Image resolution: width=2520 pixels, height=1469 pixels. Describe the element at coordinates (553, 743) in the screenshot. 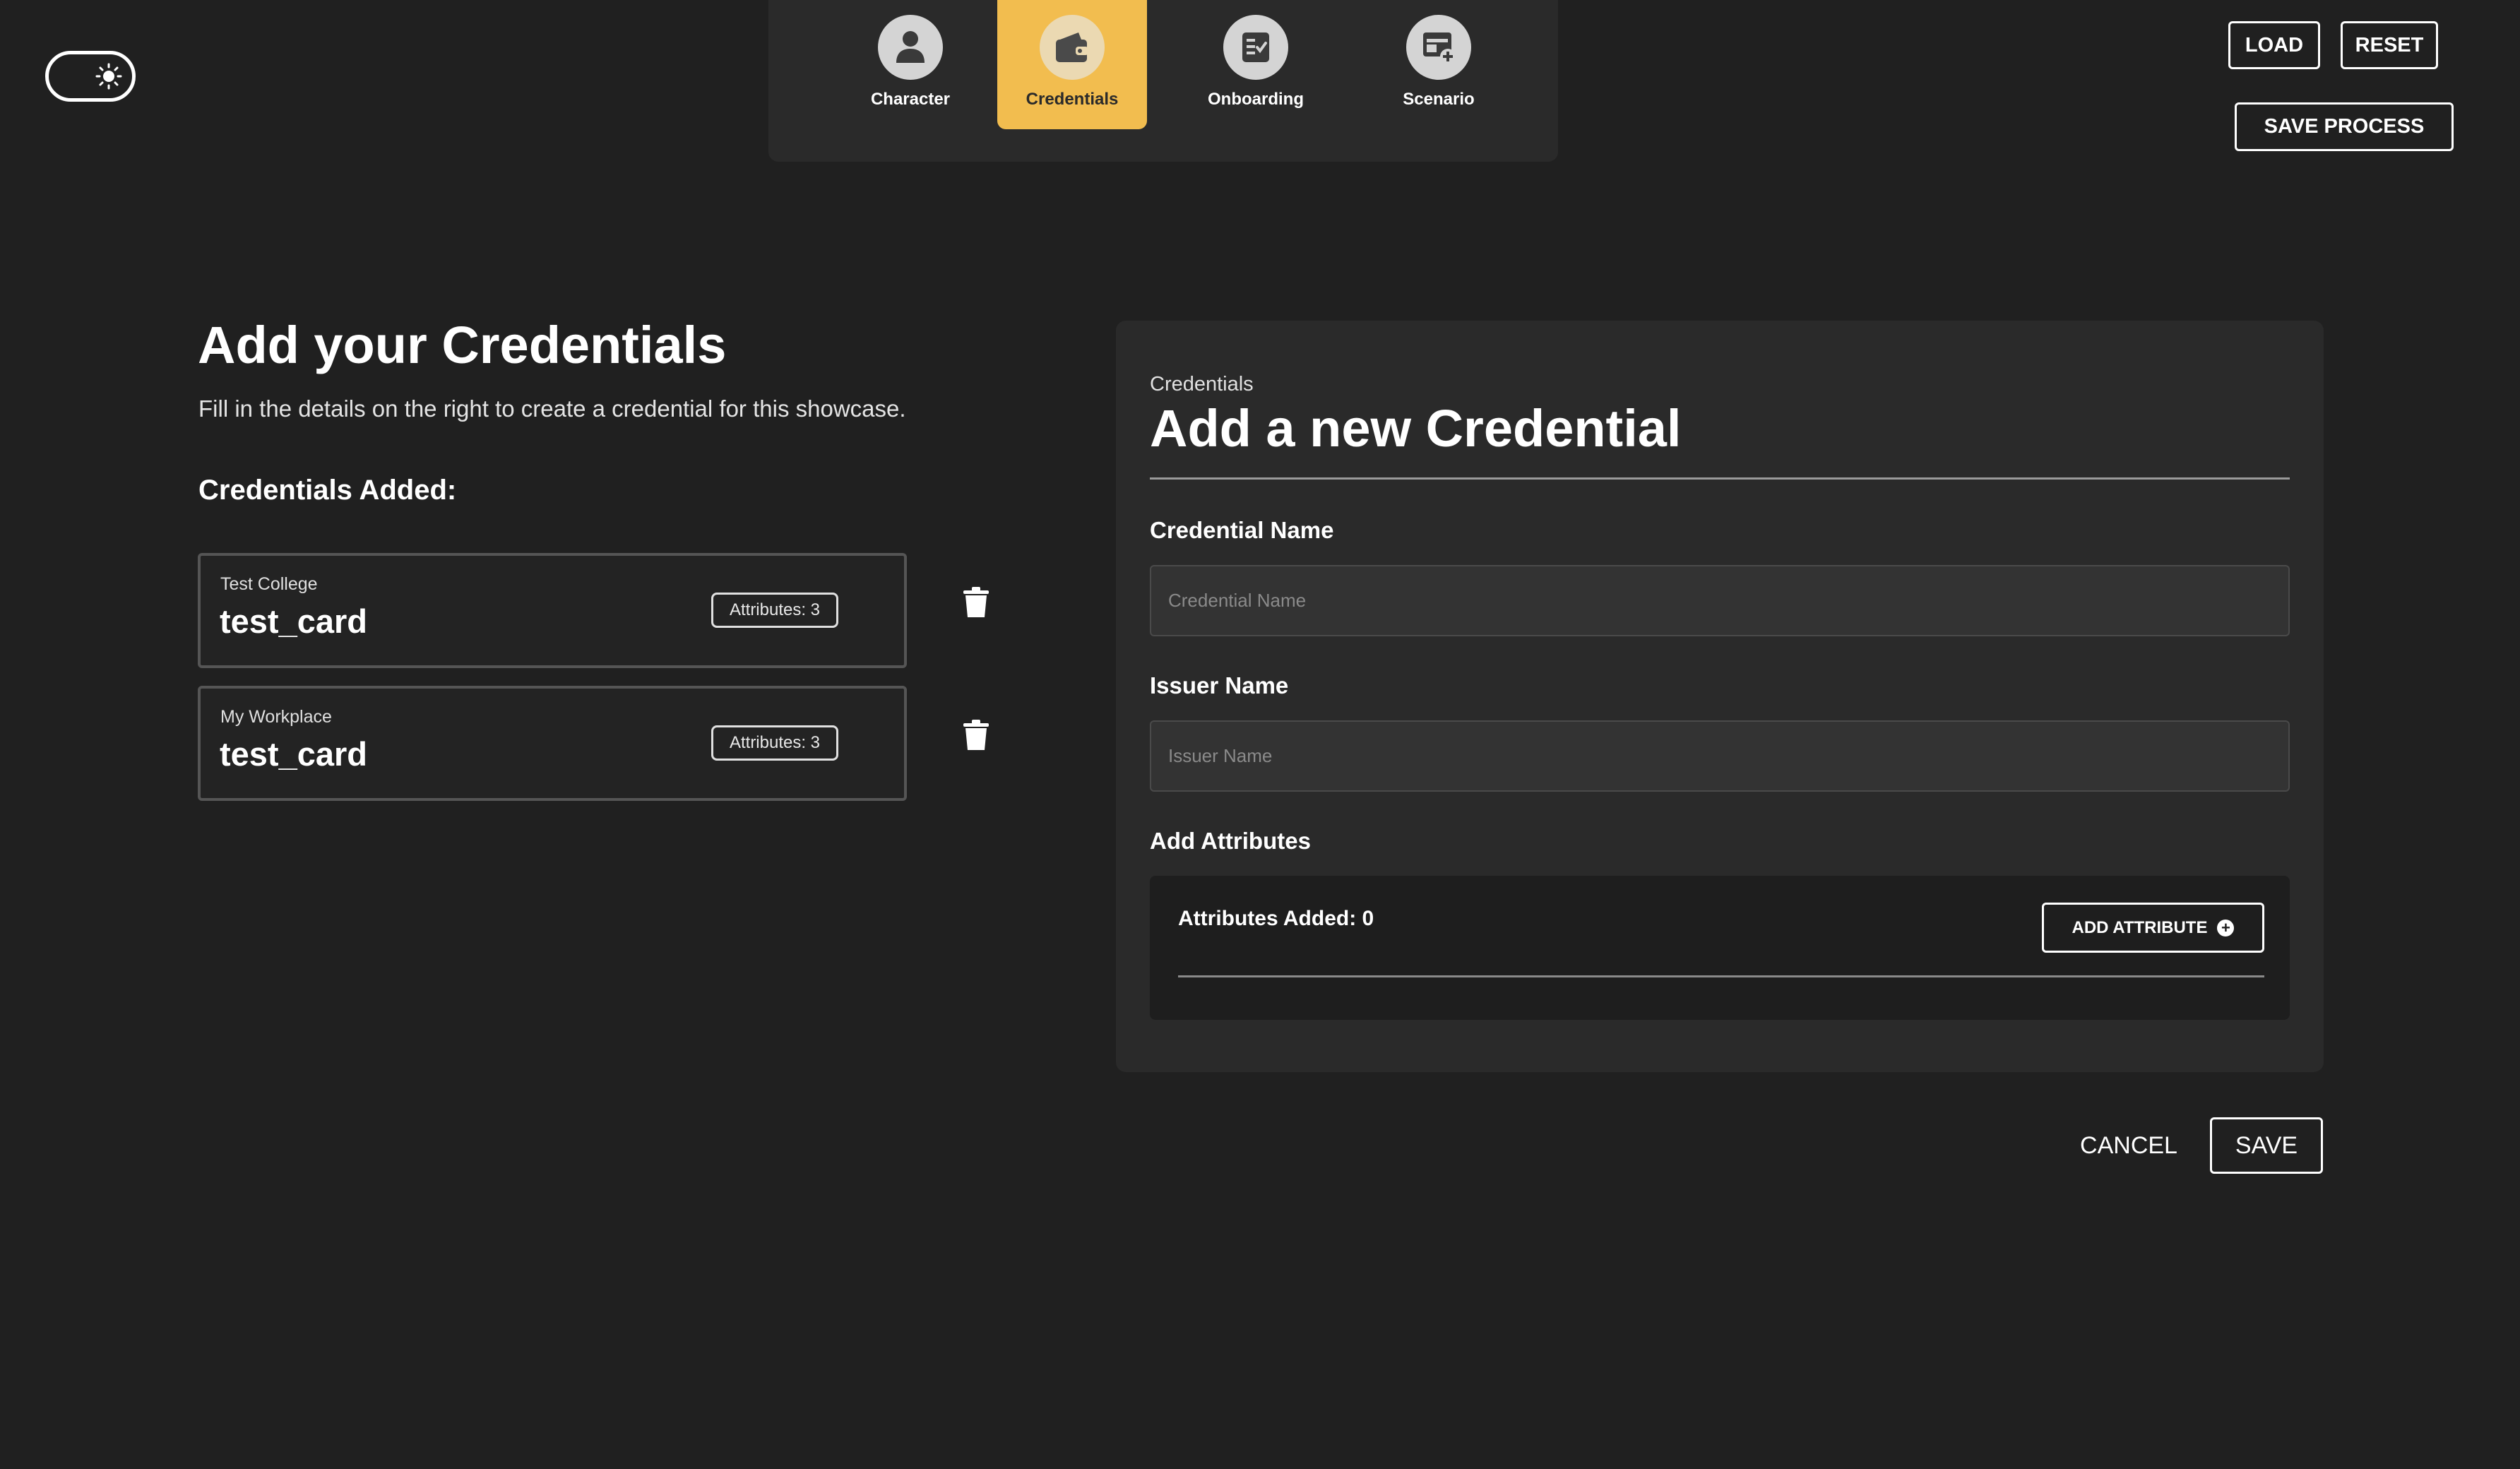

I see `credential-card: My Workplace test_card Attributes: 3` at that location.